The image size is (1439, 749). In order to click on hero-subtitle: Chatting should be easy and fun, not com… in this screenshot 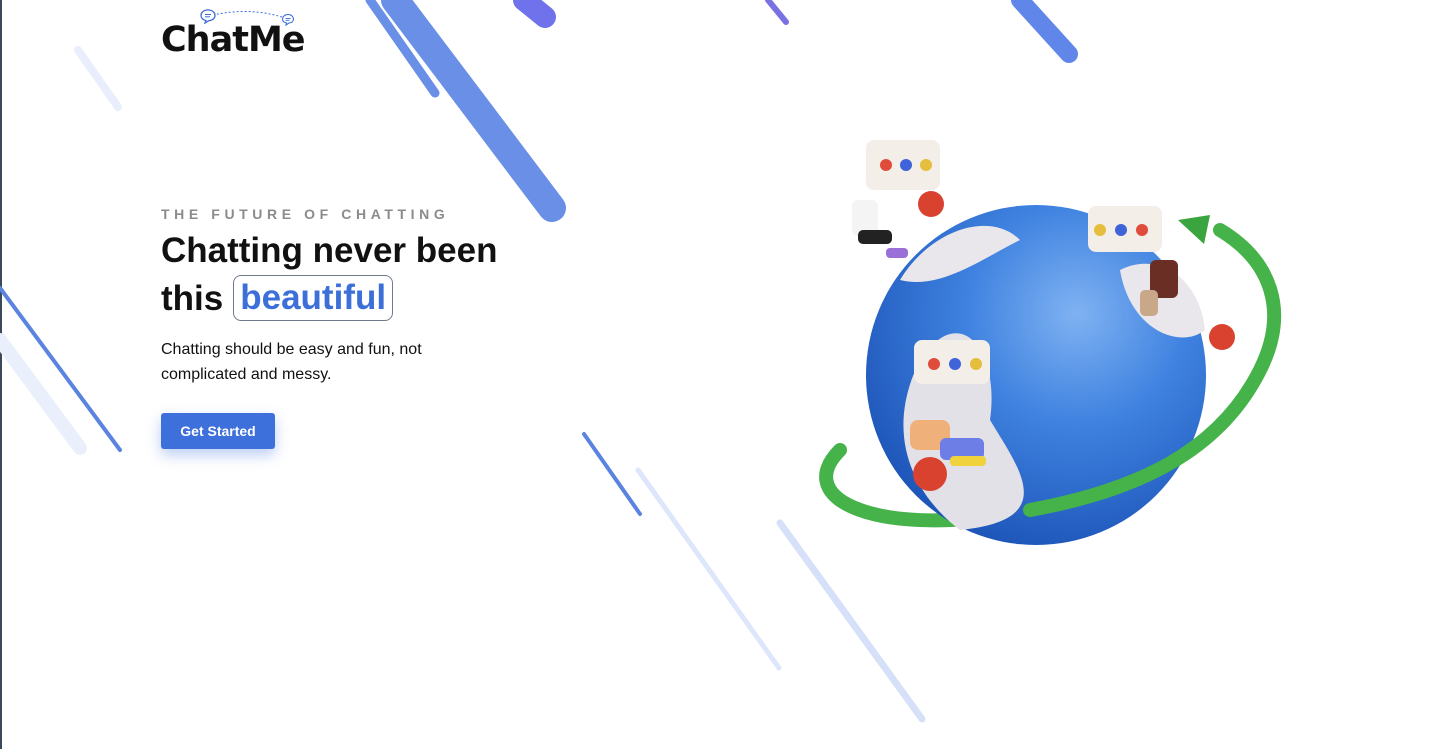, I will do `click(291, 362)`.